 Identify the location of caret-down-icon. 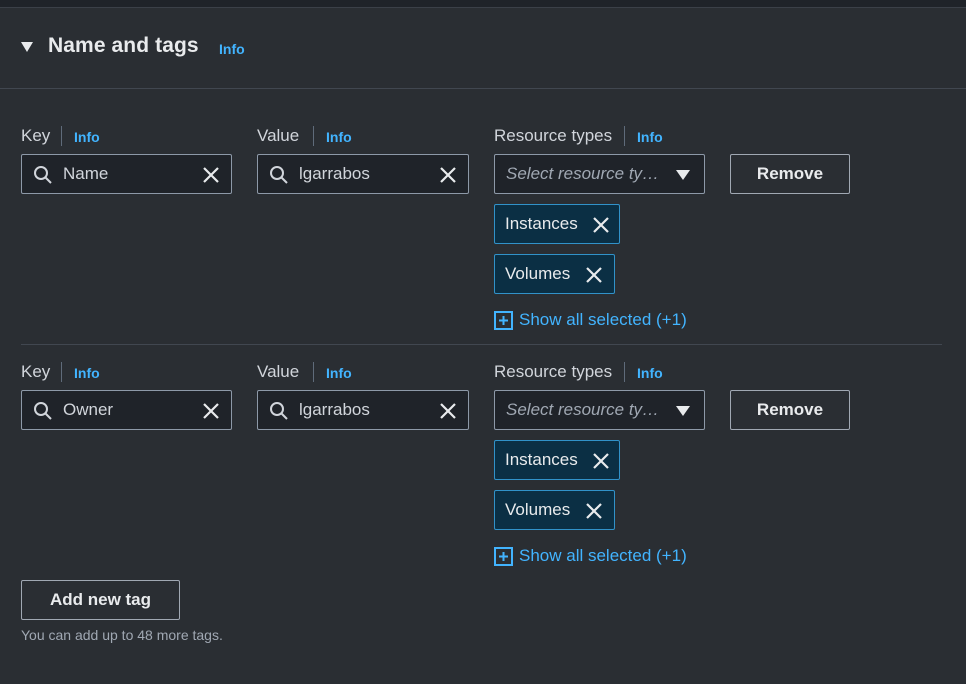
(27, 47).